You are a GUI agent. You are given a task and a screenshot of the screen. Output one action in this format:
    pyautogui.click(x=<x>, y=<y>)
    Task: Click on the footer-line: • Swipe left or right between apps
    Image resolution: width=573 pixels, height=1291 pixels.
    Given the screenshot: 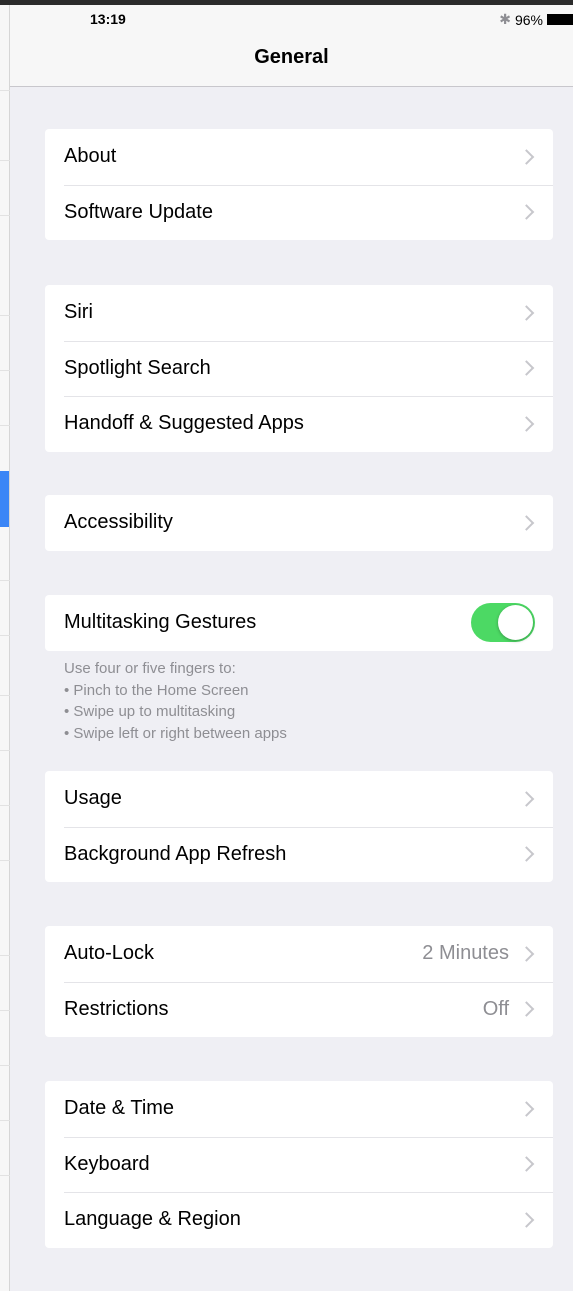 What is the action you would take?
    pyautogui.click(x=175, y=733)
    